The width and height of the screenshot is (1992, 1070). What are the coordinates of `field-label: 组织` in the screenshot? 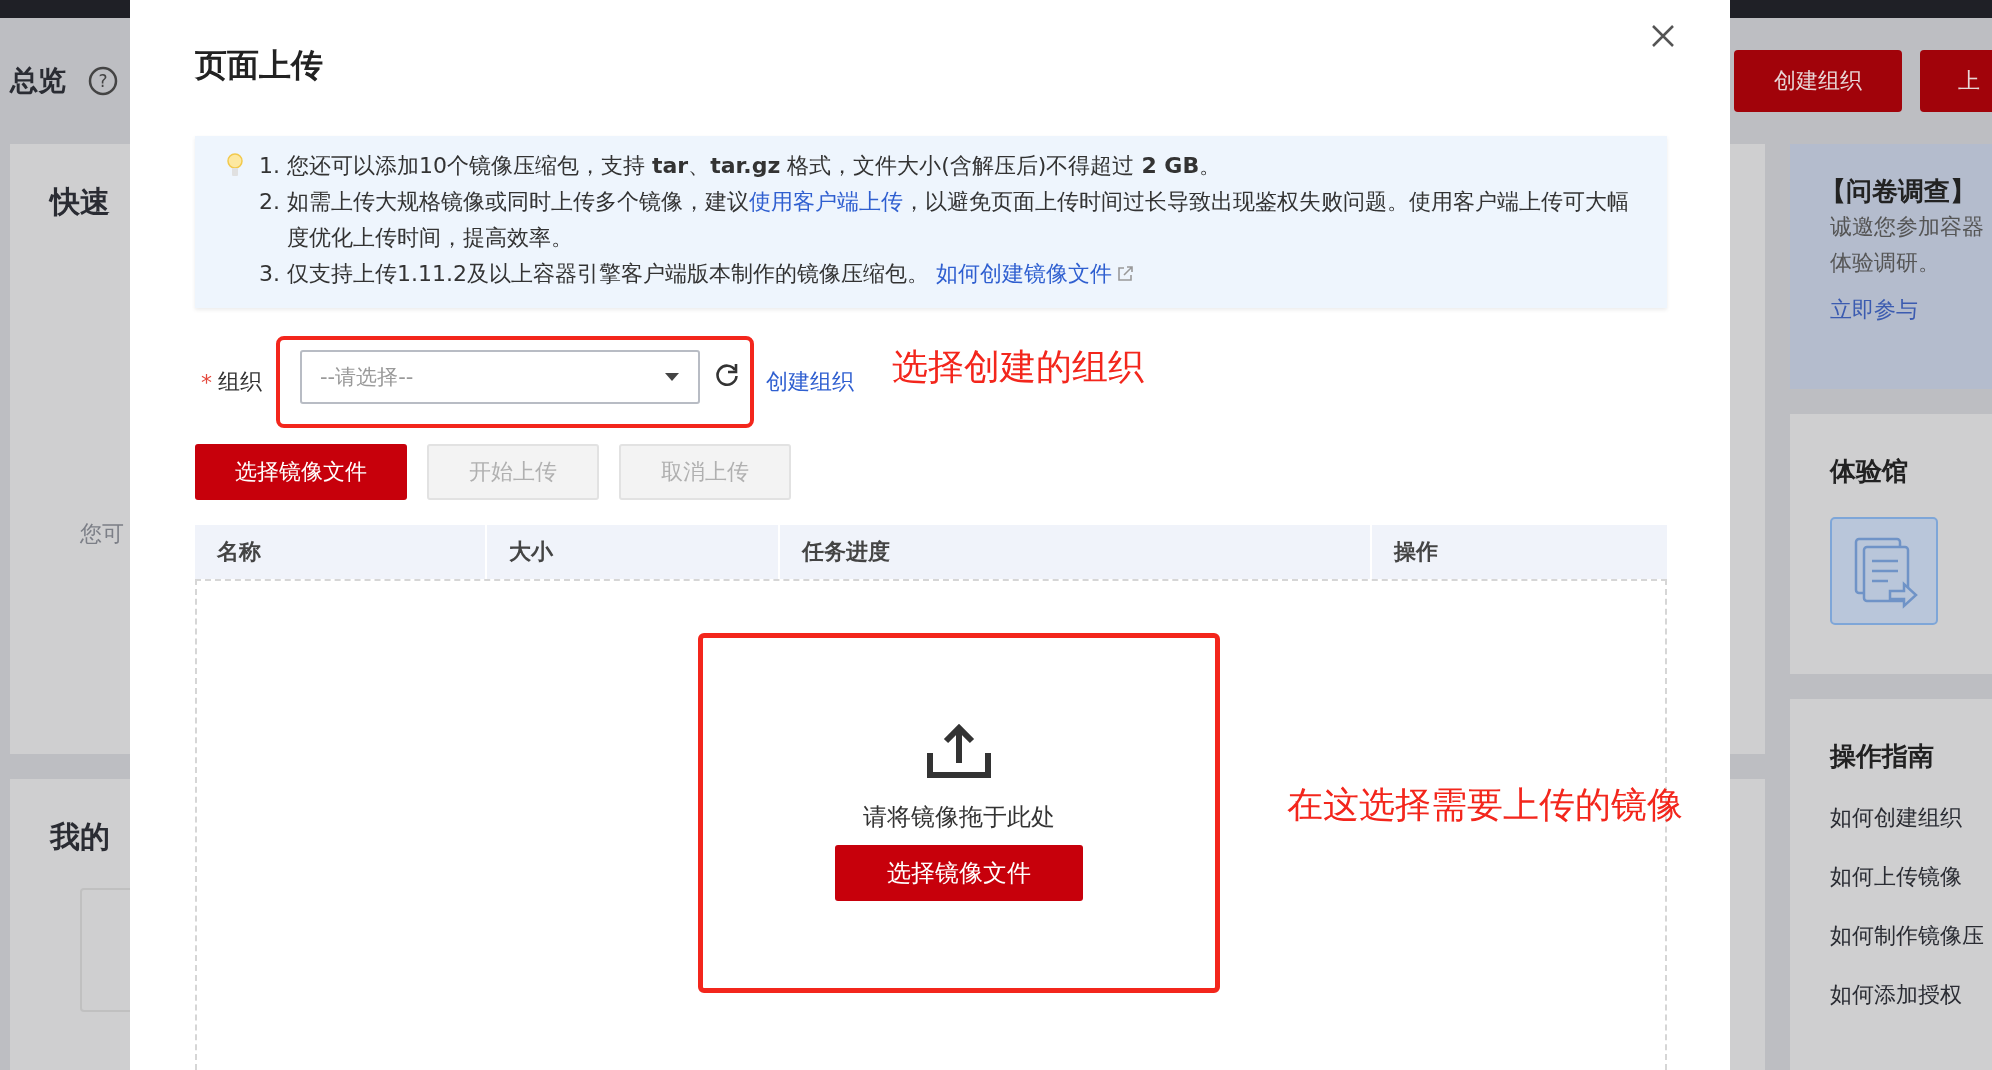 It's located at (240, 382).